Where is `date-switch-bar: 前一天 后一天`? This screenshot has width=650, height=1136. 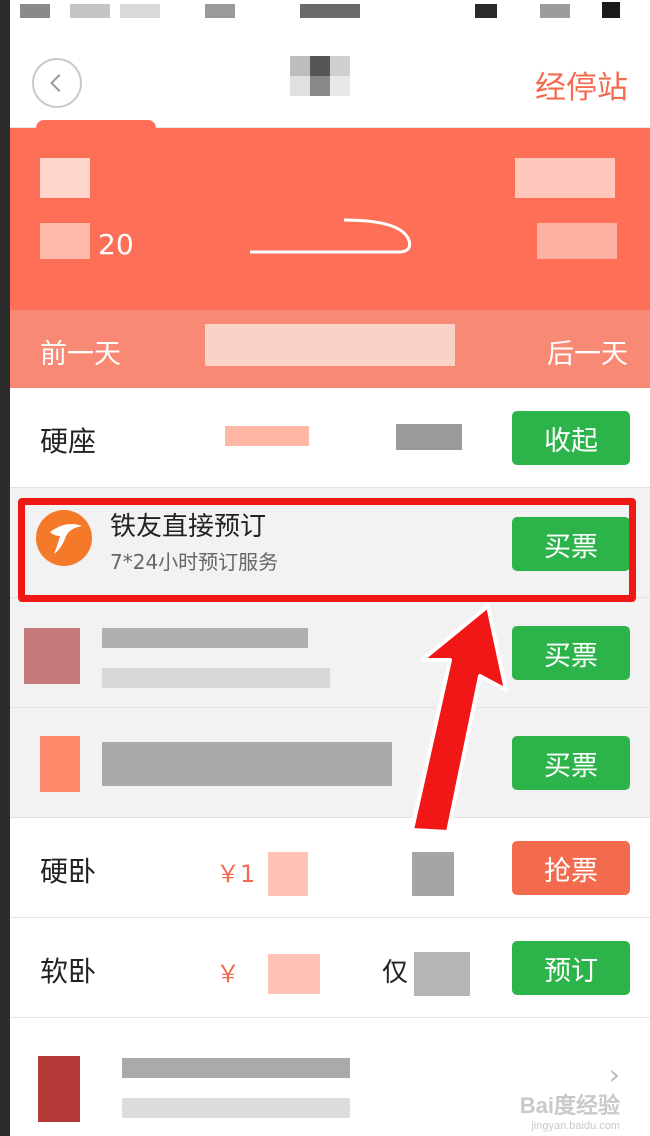 date-switch-bar: 前一天 后一天 is located at coordinates (330, 349).